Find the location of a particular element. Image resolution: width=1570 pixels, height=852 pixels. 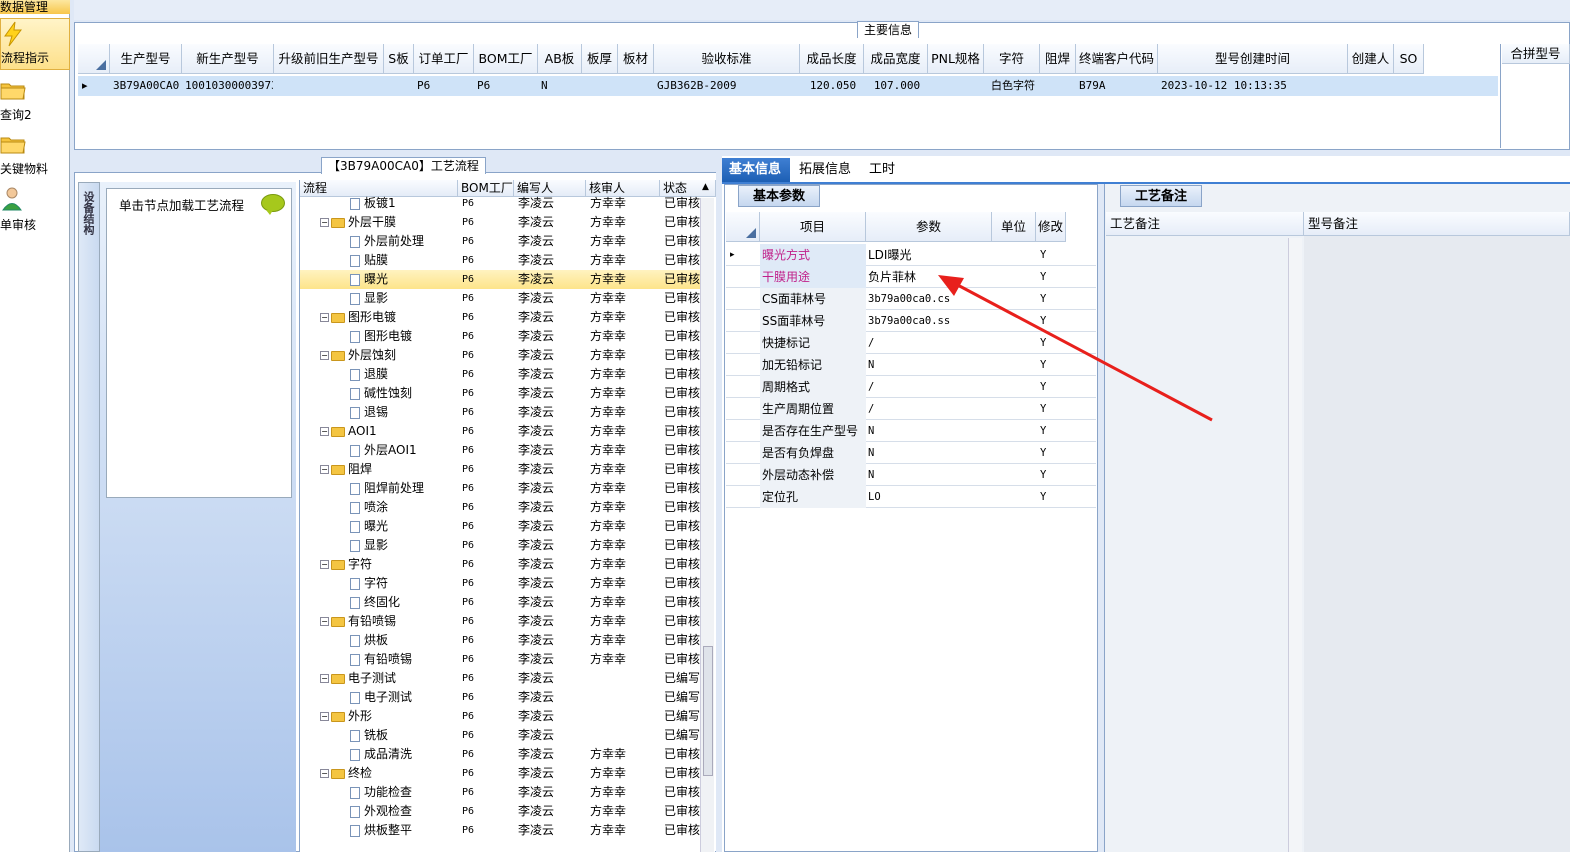

tree-scrollbar is located at coordinates (707, 525).